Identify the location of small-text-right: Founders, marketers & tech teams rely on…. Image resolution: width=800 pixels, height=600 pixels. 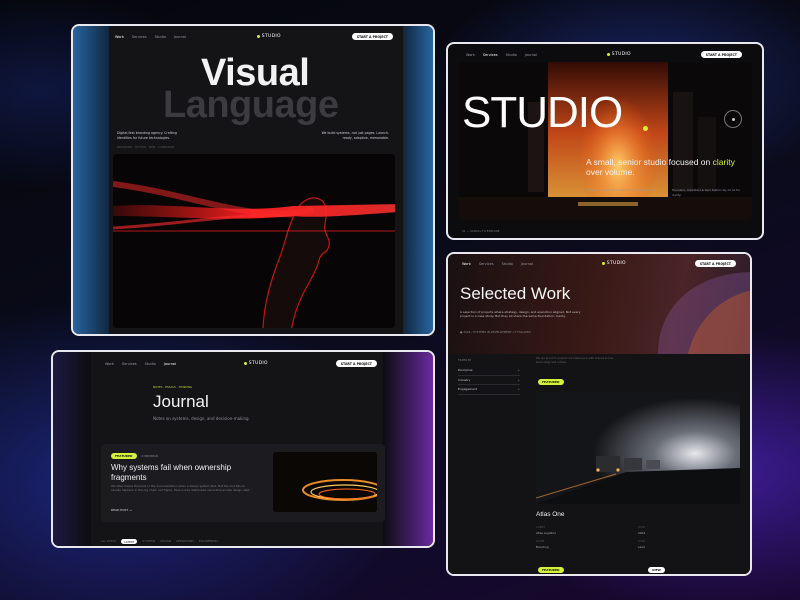
(706, 192).